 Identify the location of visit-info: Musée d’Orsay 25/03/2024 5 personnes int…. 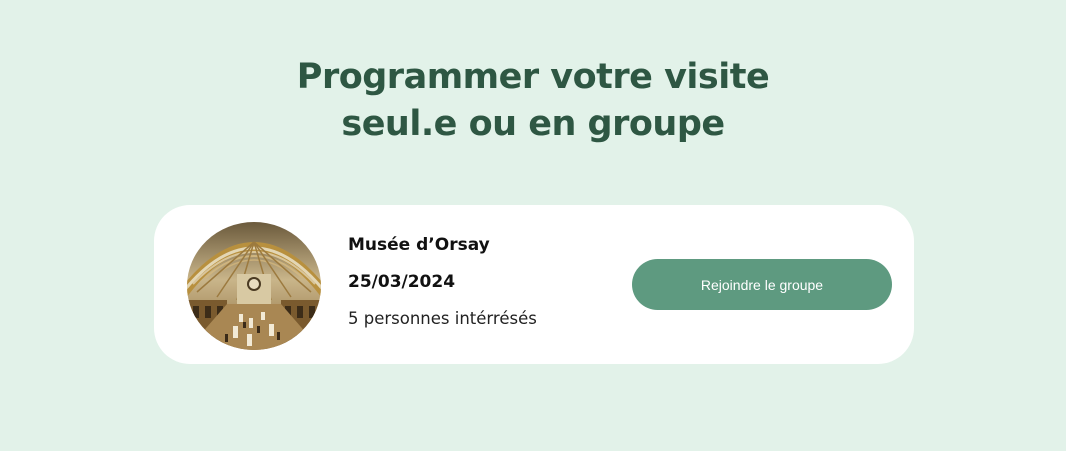
(478, 284).